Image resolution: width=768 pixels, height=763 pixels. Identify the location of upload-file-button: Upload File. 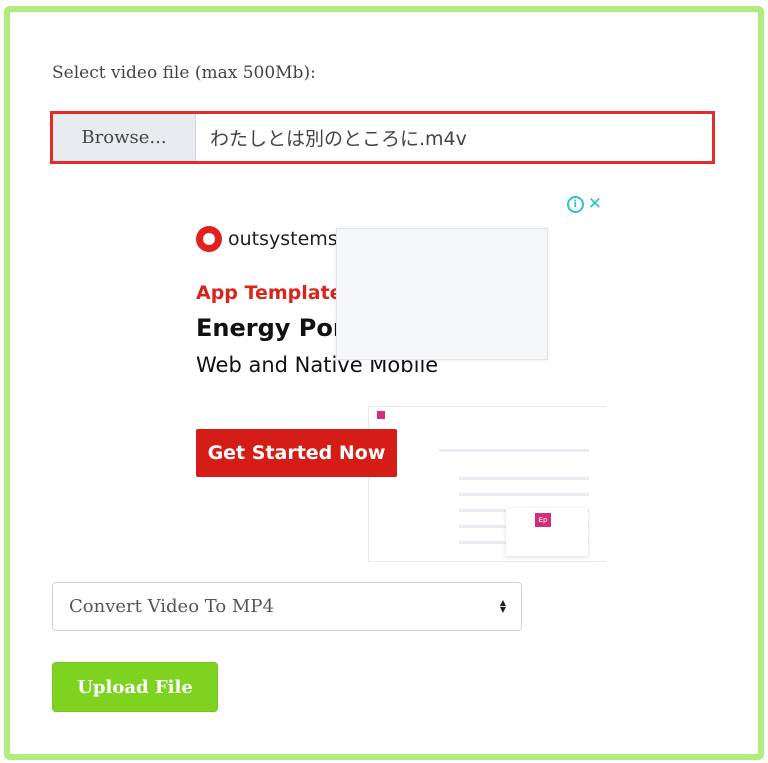
(135, 687).